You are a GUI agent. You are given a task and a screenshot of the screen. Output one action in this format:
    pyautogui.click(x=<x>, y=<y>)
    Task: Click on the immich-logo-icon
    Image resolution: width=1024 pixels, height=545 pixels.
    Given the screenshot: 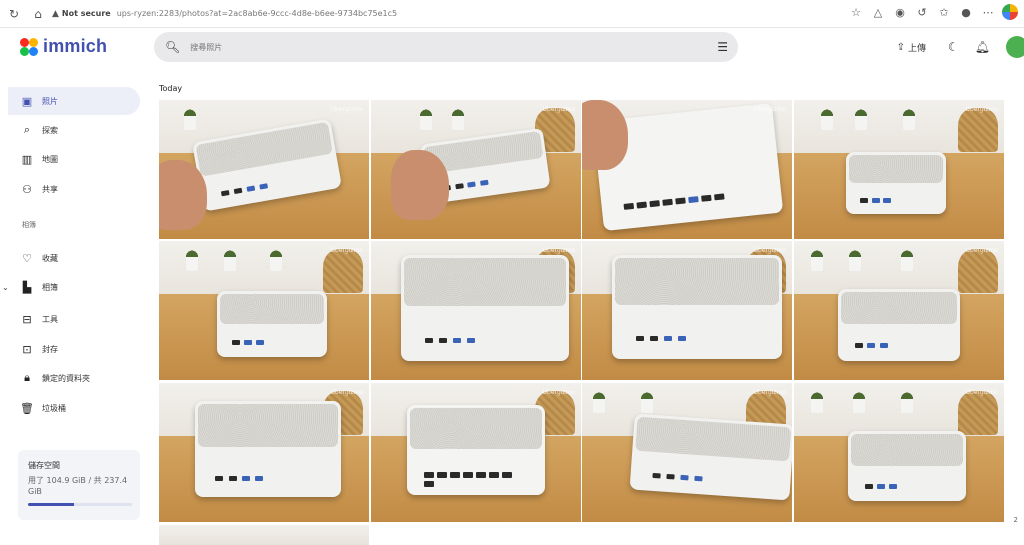 What is the action you would take?
    pyautogui.click(x=29, y=46)
    